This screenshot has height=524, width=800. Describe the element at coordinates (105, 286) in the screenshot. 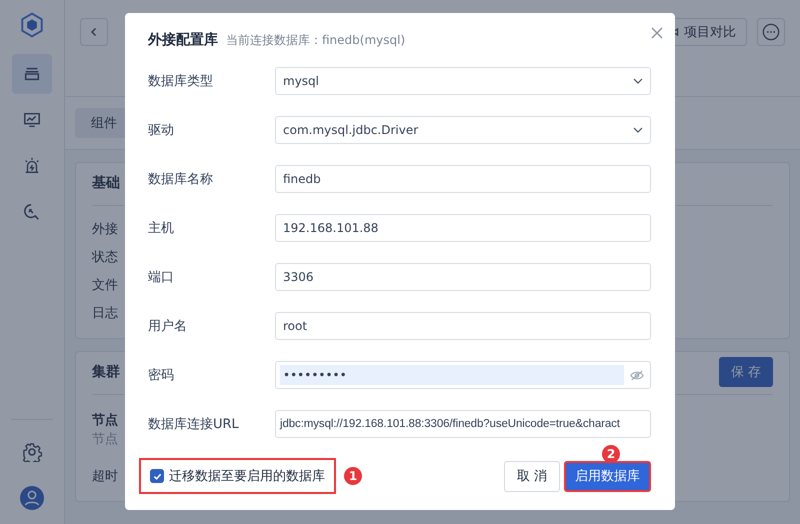

I see `setting-label: 文件` at that location.